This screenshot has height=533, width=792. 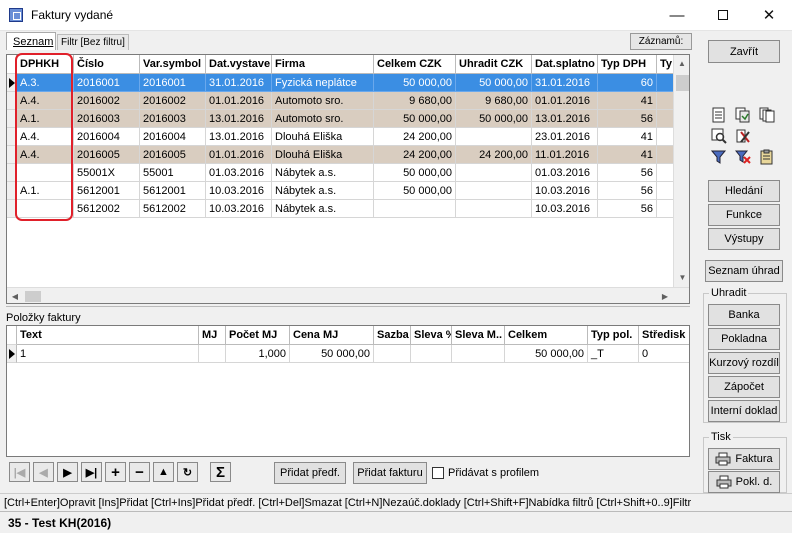 What do you see at coordinates (239, 83) in the screenshot?
I see `cell-datvystaveni: 31.01.2016` at bounding box center [239, 83].